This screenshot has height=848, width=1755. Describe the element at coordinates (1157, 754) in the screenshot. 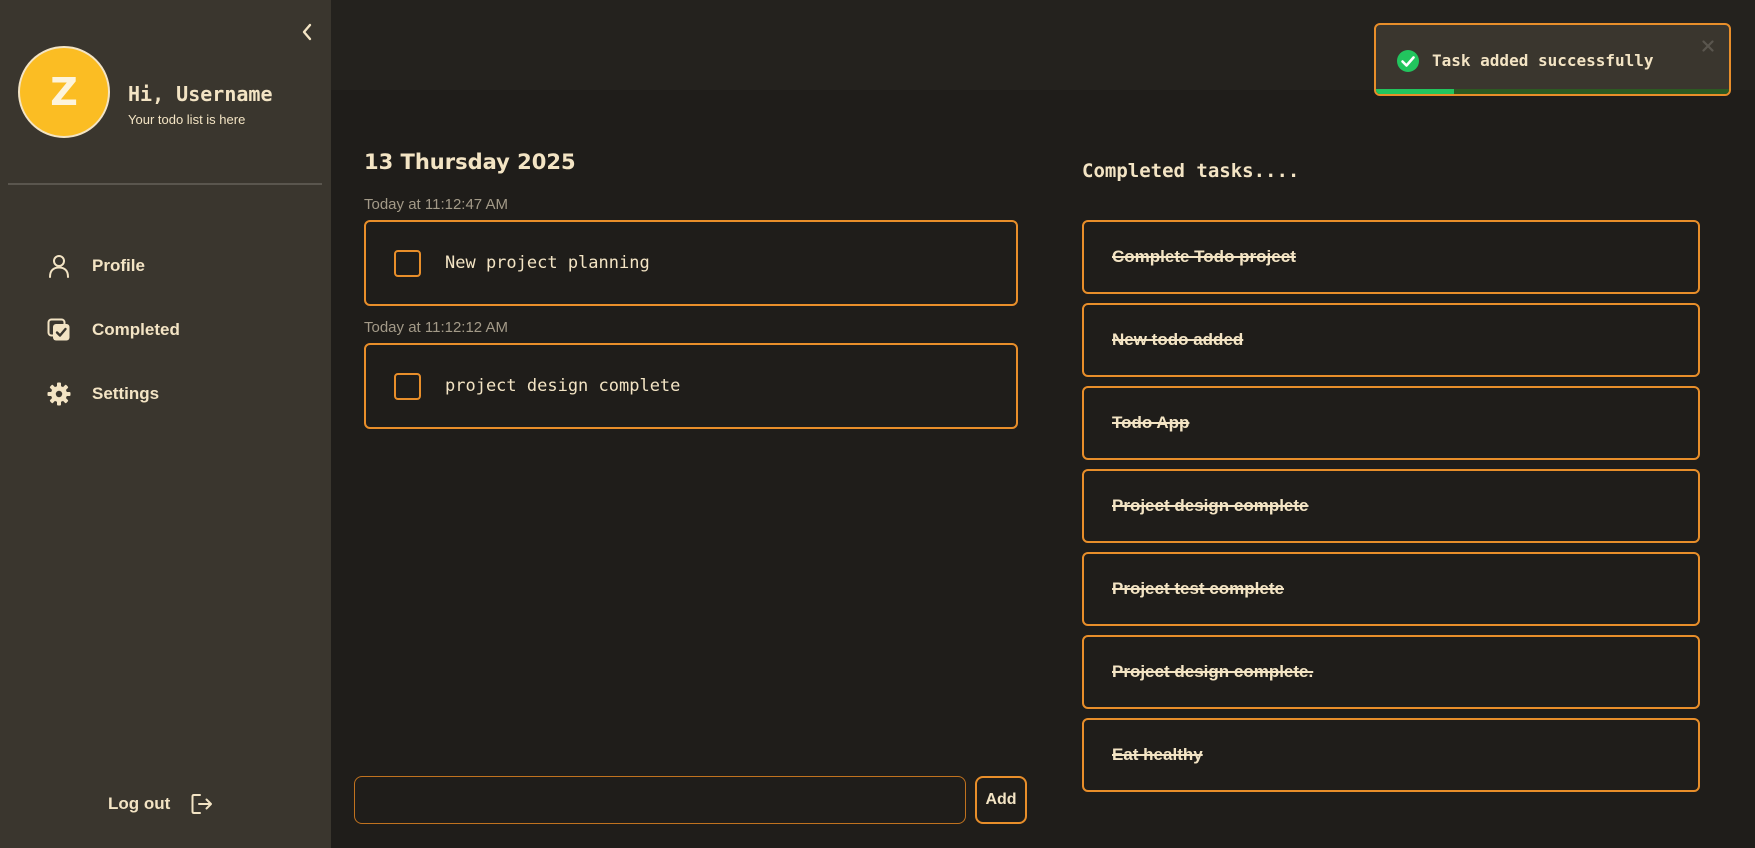

I see `completed-task-text: Eat healthy` at that location.